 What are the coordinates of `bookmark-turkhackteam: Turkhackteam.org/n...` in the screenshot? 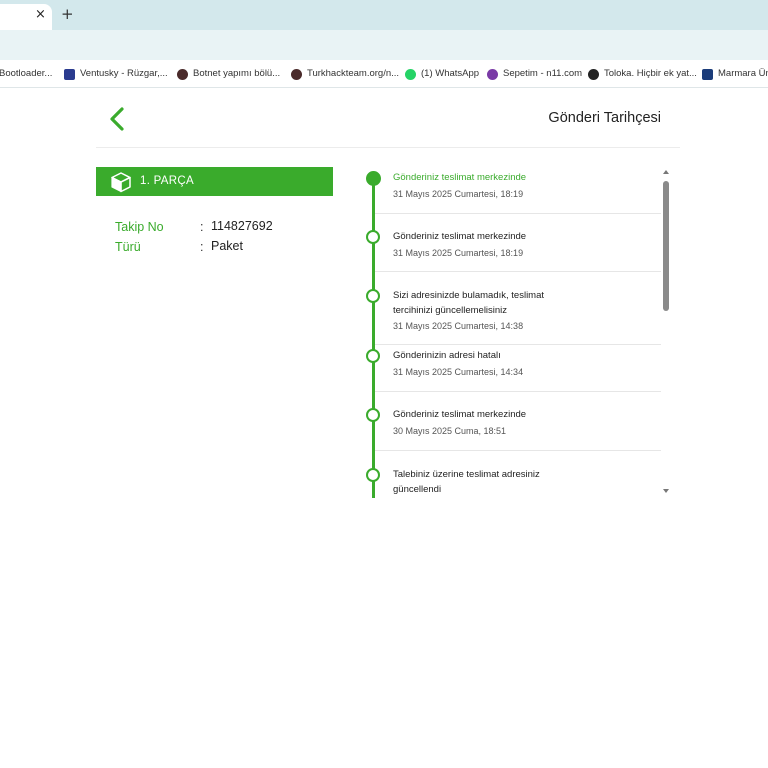 It's located at (345, 74).